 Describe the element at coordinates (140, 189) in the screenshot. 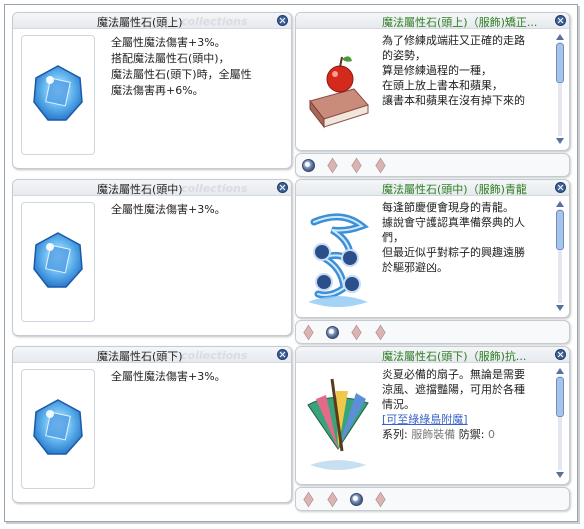

I see `window-title: 魔法屬性石(頭中)` at that location.